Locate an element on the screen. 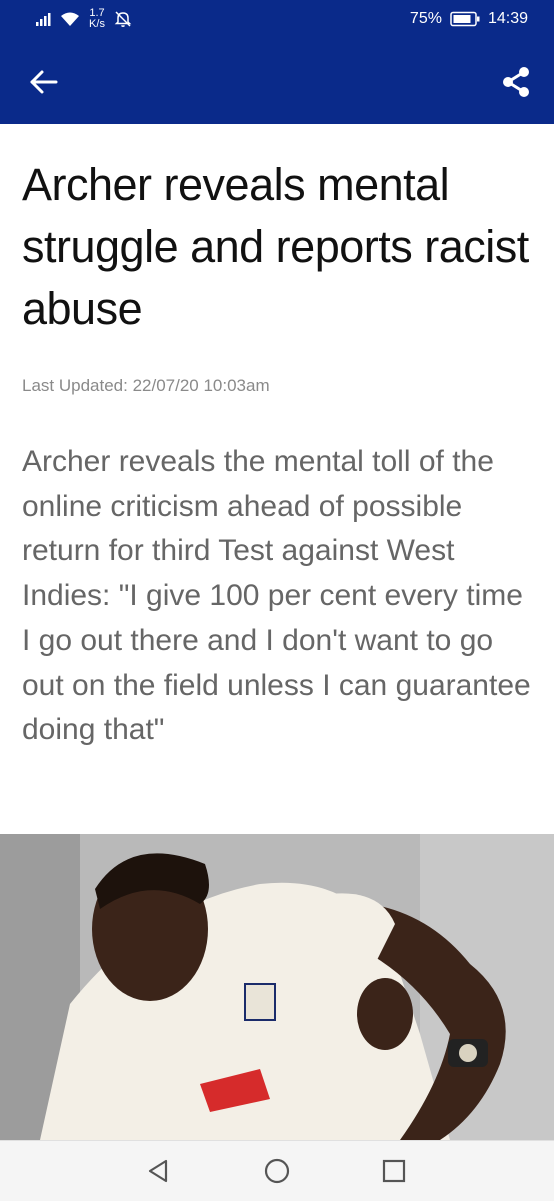 Image resolution: width=554 pixels, height=1201 pixels. status-bar: 1.7 K/s 75% 14:39 is located at coordinates (277, 20).